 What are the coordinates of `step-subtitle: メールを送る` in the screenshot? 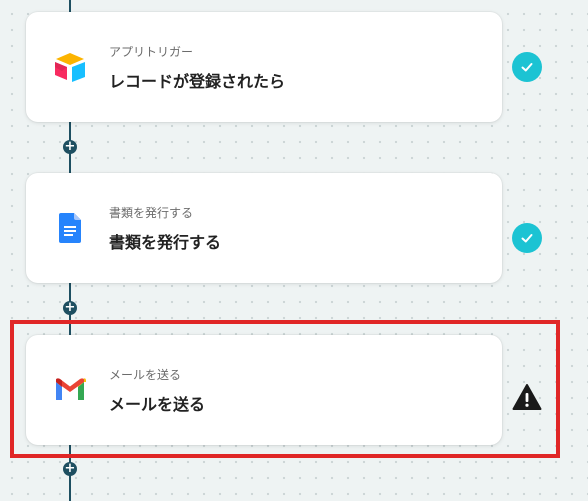 It's located at (145, 375).